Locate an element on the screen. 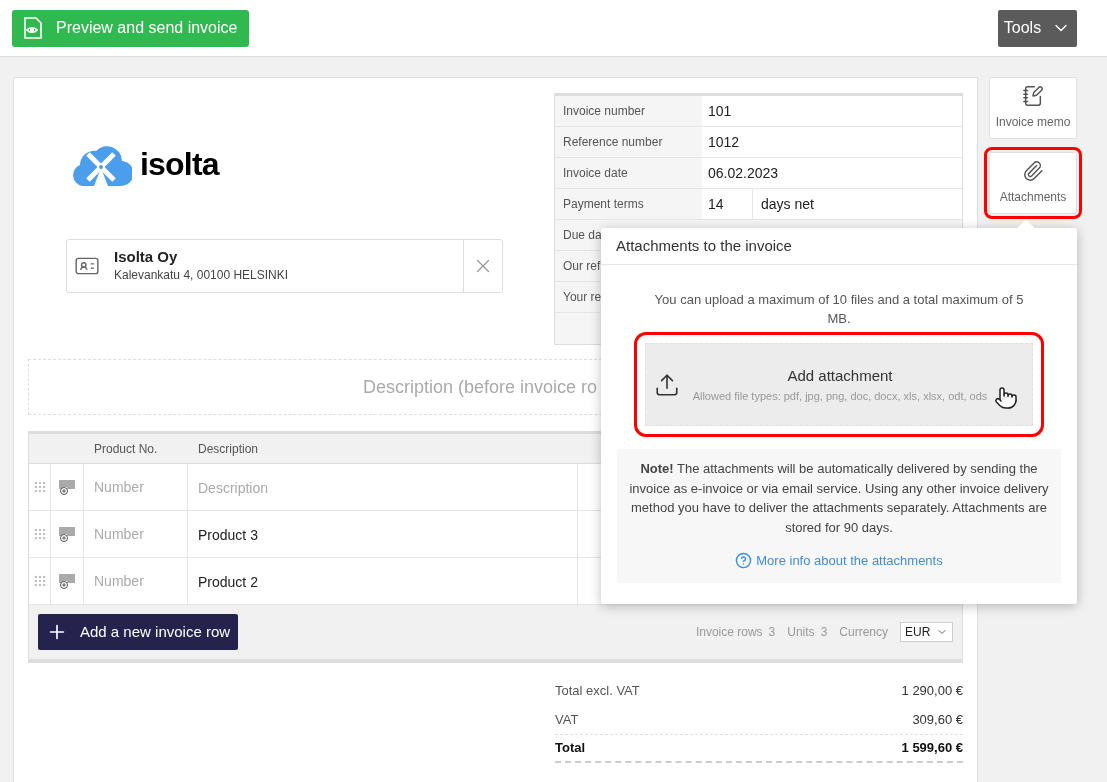 The image size is (1107, 782). currency-label: Currency is located at coordinates (863, 632).